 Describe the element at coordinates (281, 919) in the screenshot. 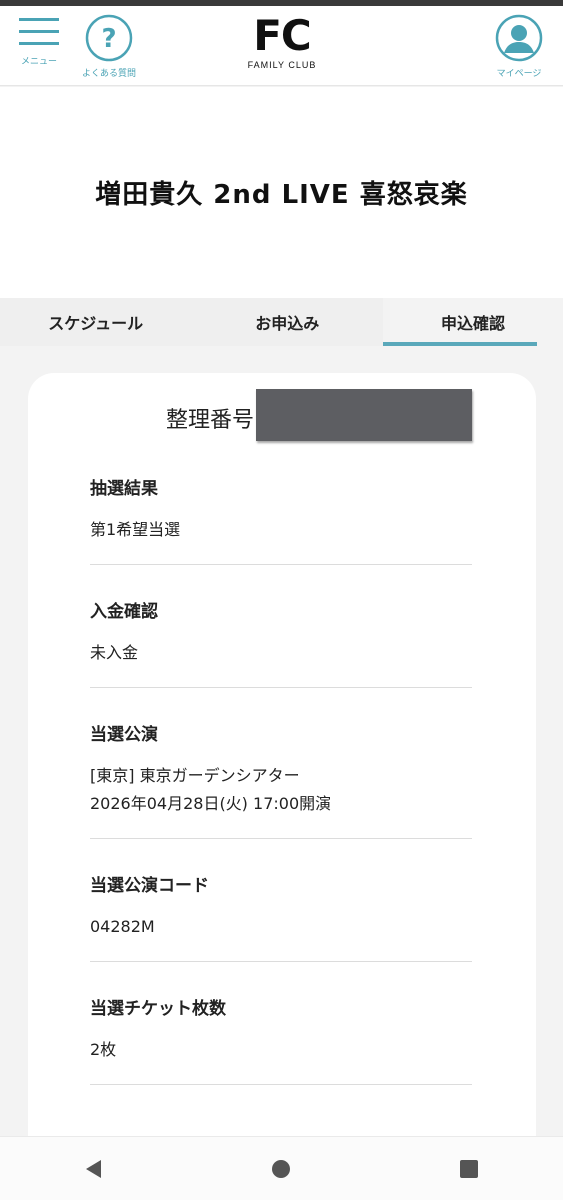

I see `performance-code-item: 当選公演コード 04282M` at that location.